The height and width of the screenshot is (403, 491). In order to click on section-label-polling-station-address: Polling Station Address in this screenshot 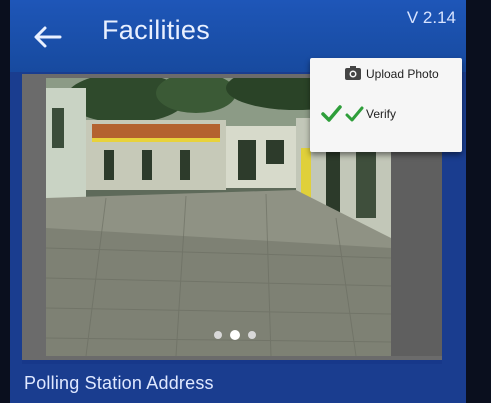, I will do `click(119, 383)`.